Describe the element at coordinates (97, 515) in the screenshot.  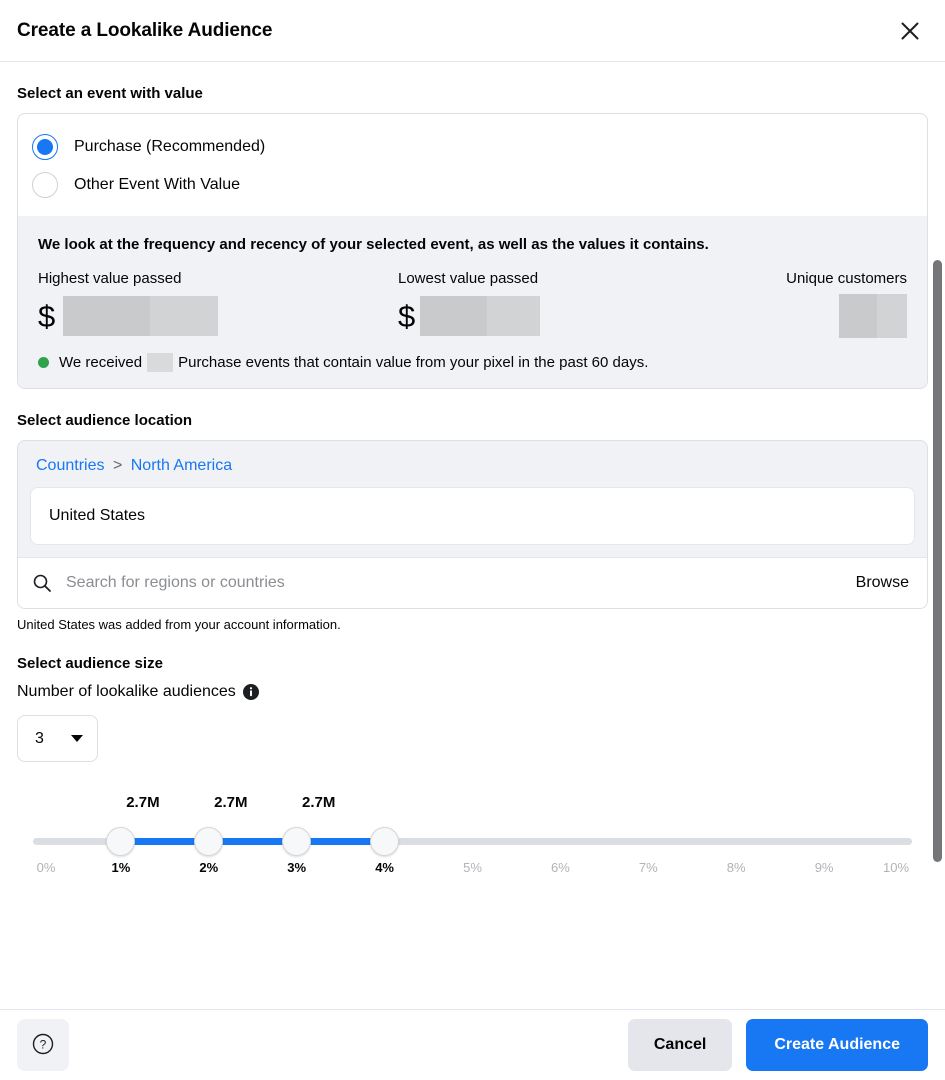
I see `selected-location-label: United States` at that location.